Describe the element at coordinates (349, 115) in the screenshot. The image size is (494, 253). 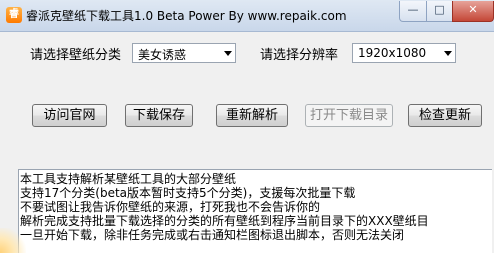
I see `open-download-dir-button: 打开下载目录` at that location.